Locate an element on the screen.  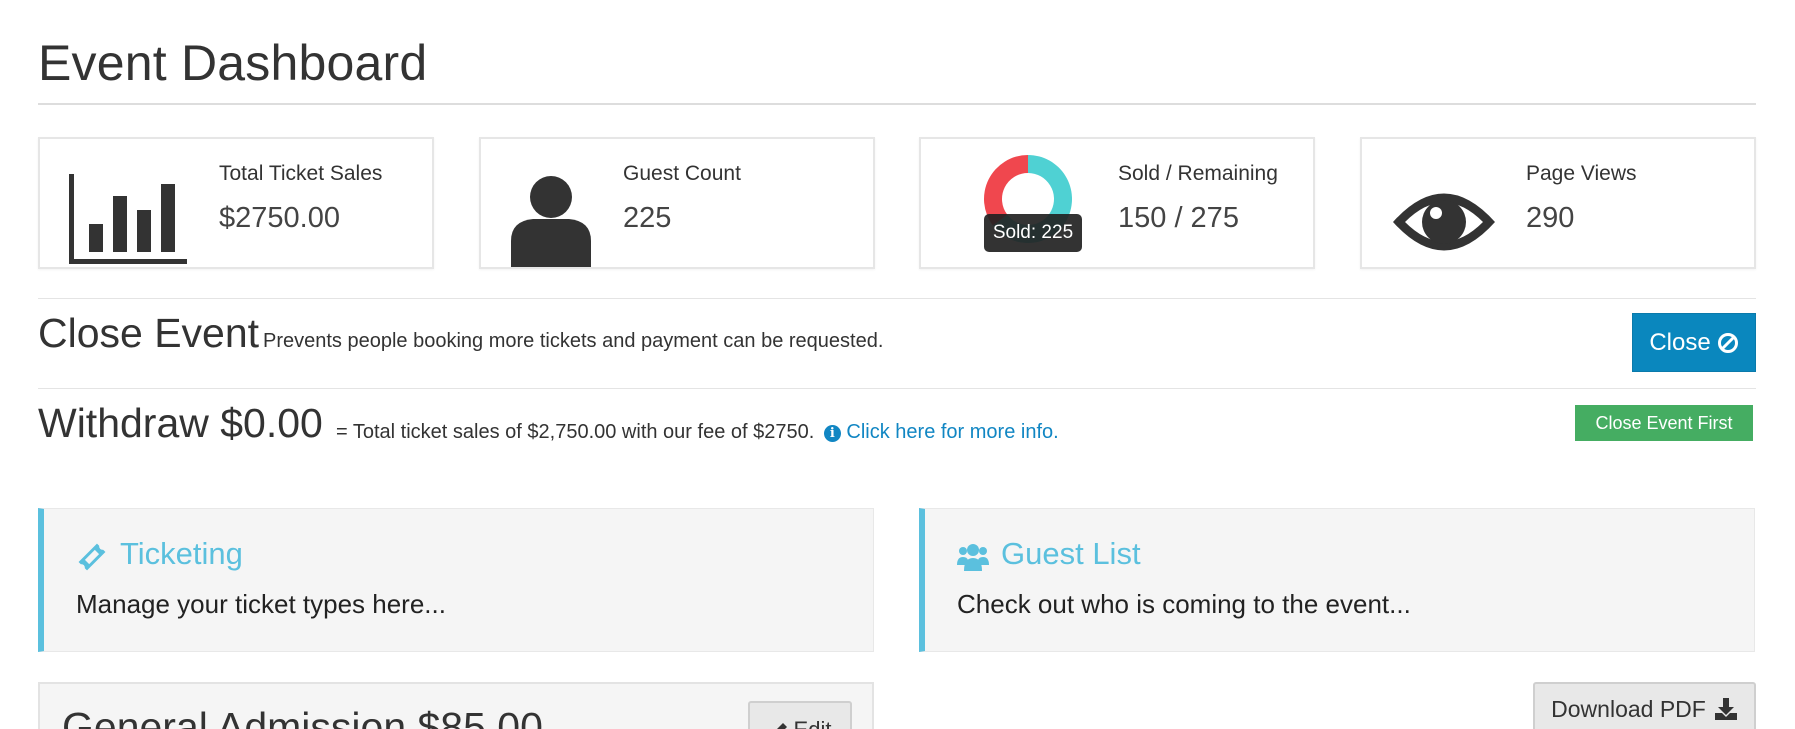
chart-tooltip: Sold: 225 is located at coordinates (1033, 233).